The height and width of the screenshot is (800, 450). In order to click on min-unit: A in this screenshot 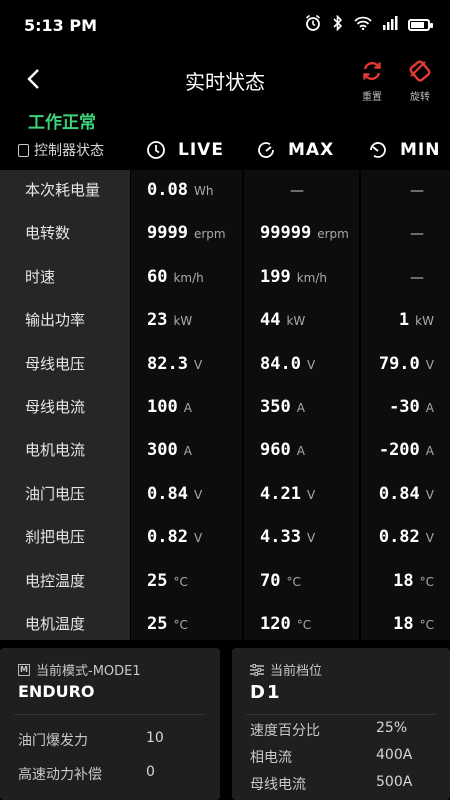, I will do `click(429, 451)`.